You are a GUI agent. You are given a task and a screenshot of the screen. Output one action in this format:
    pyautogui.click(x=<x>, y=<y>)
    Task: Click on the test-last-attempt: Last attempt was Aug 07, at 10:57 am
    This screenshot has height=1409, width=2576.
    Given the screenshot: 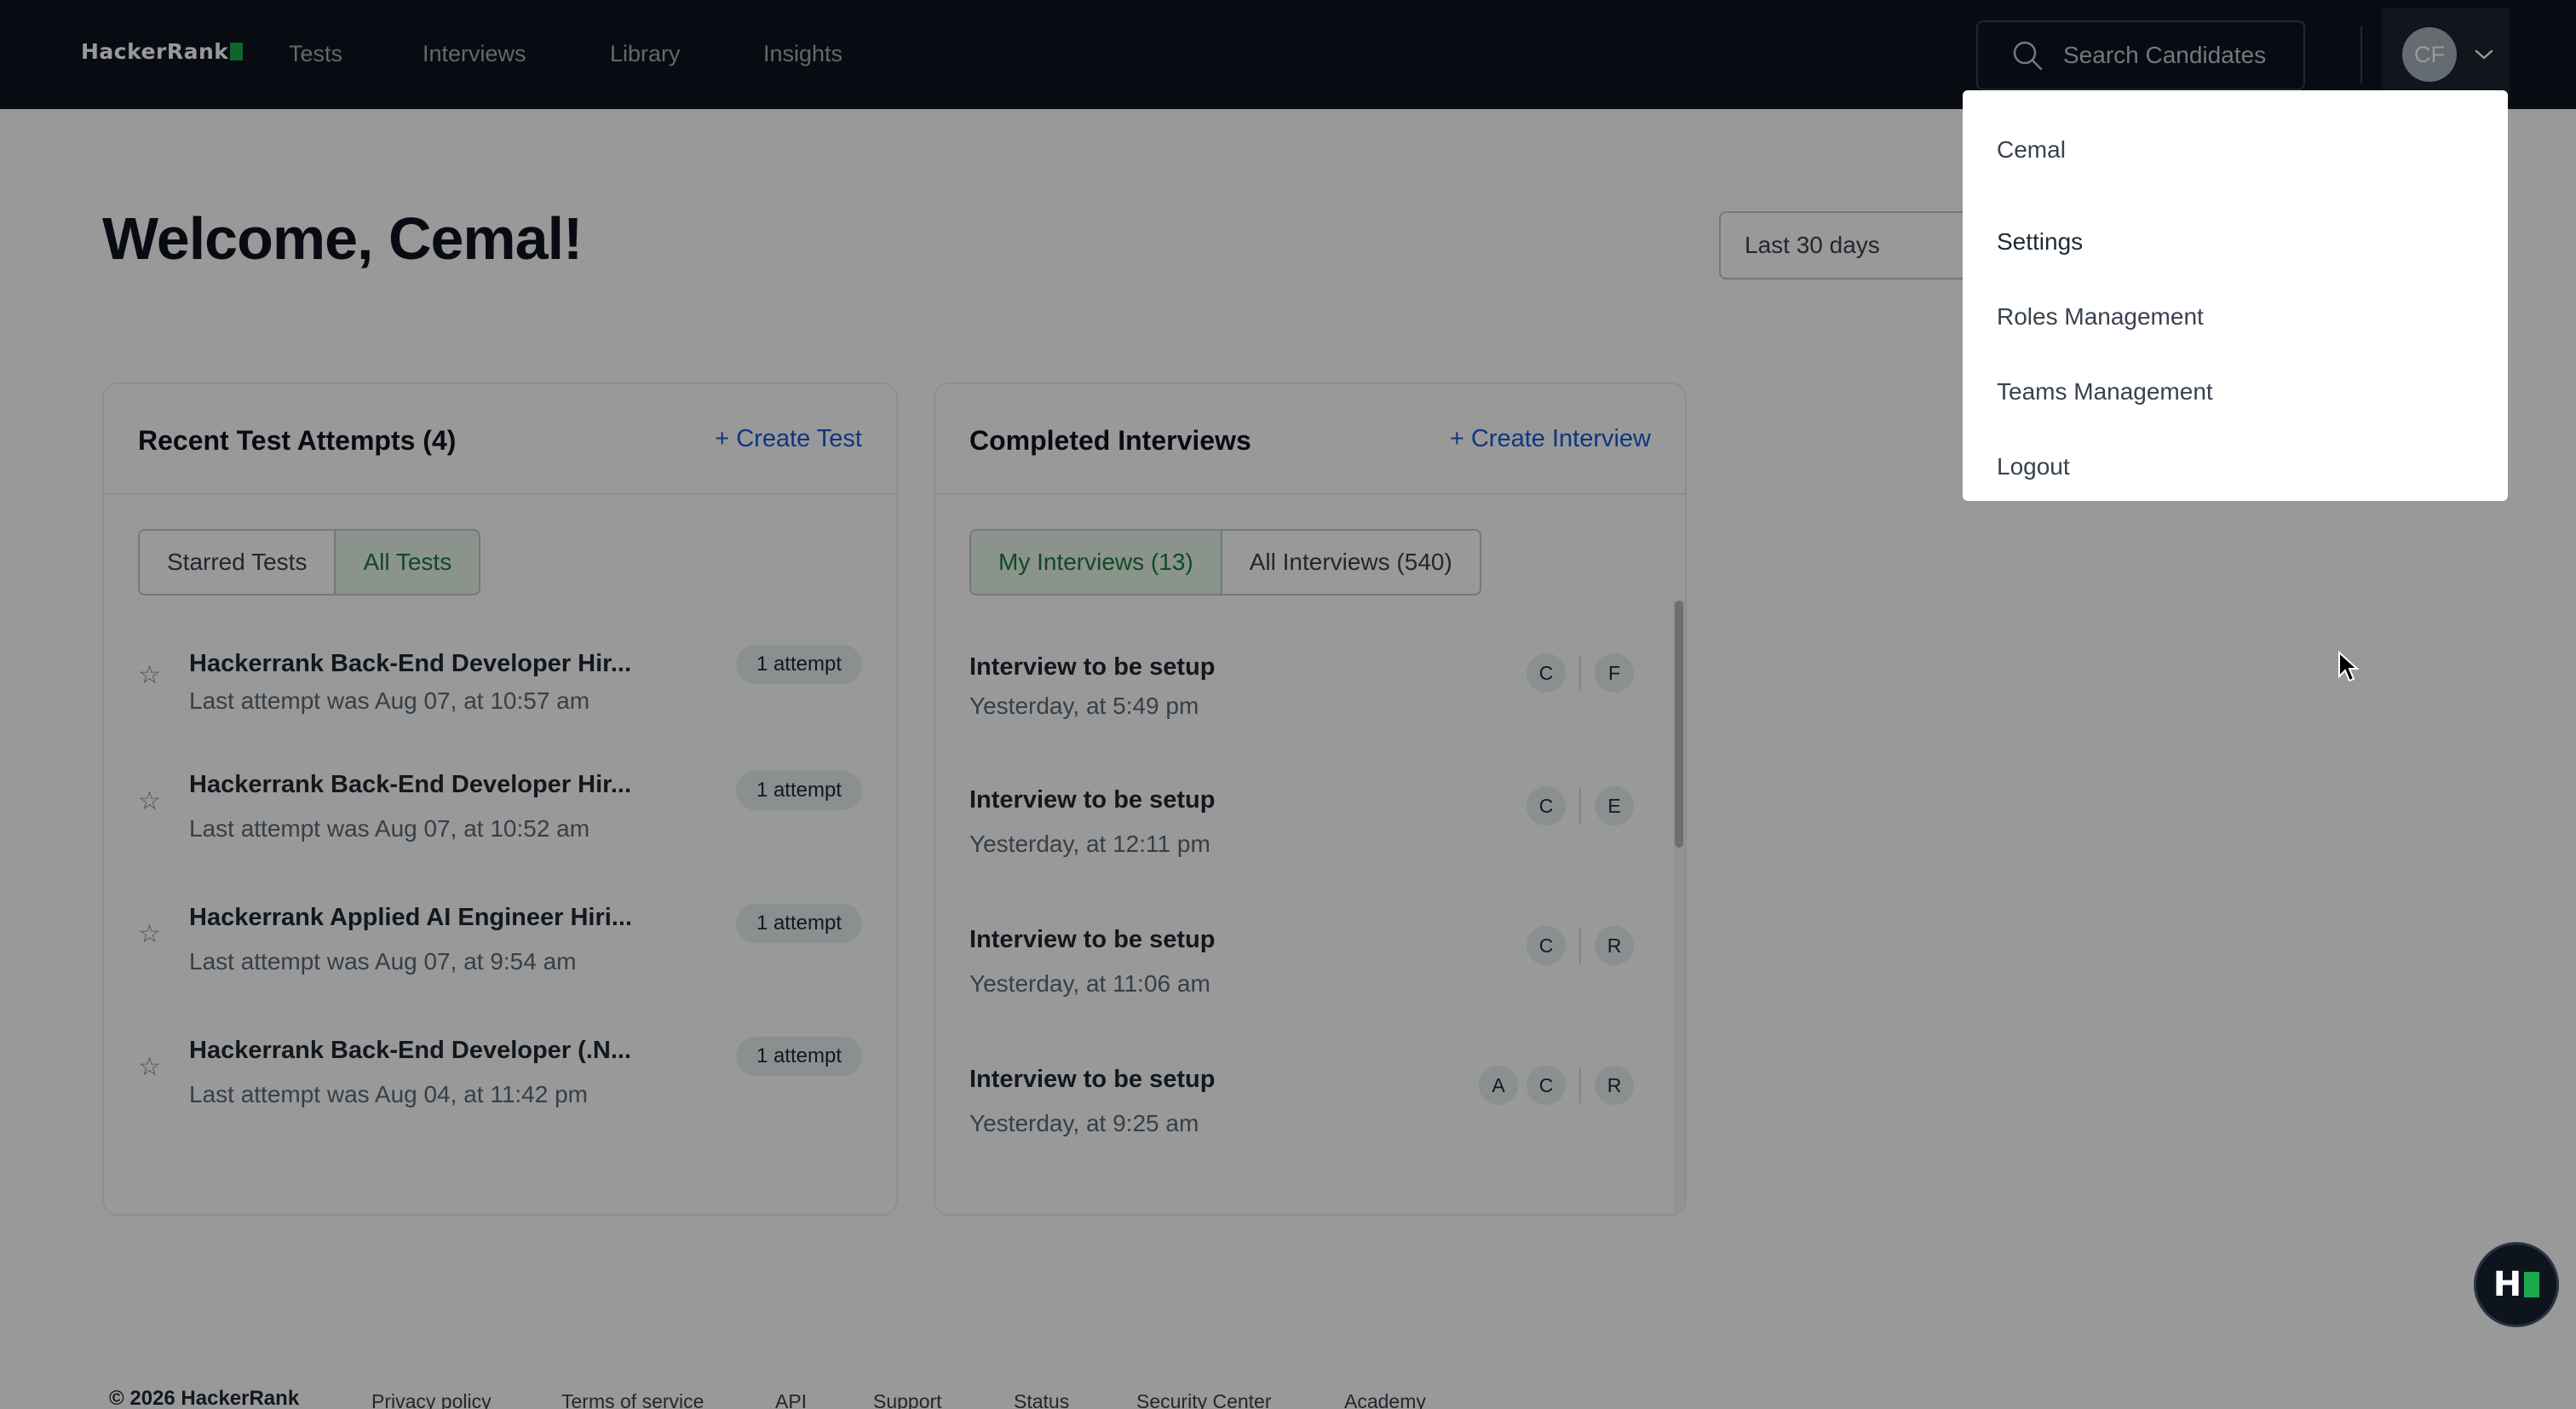 What is the action you would take?
    pyautogui.click(x=389, y=700)
    